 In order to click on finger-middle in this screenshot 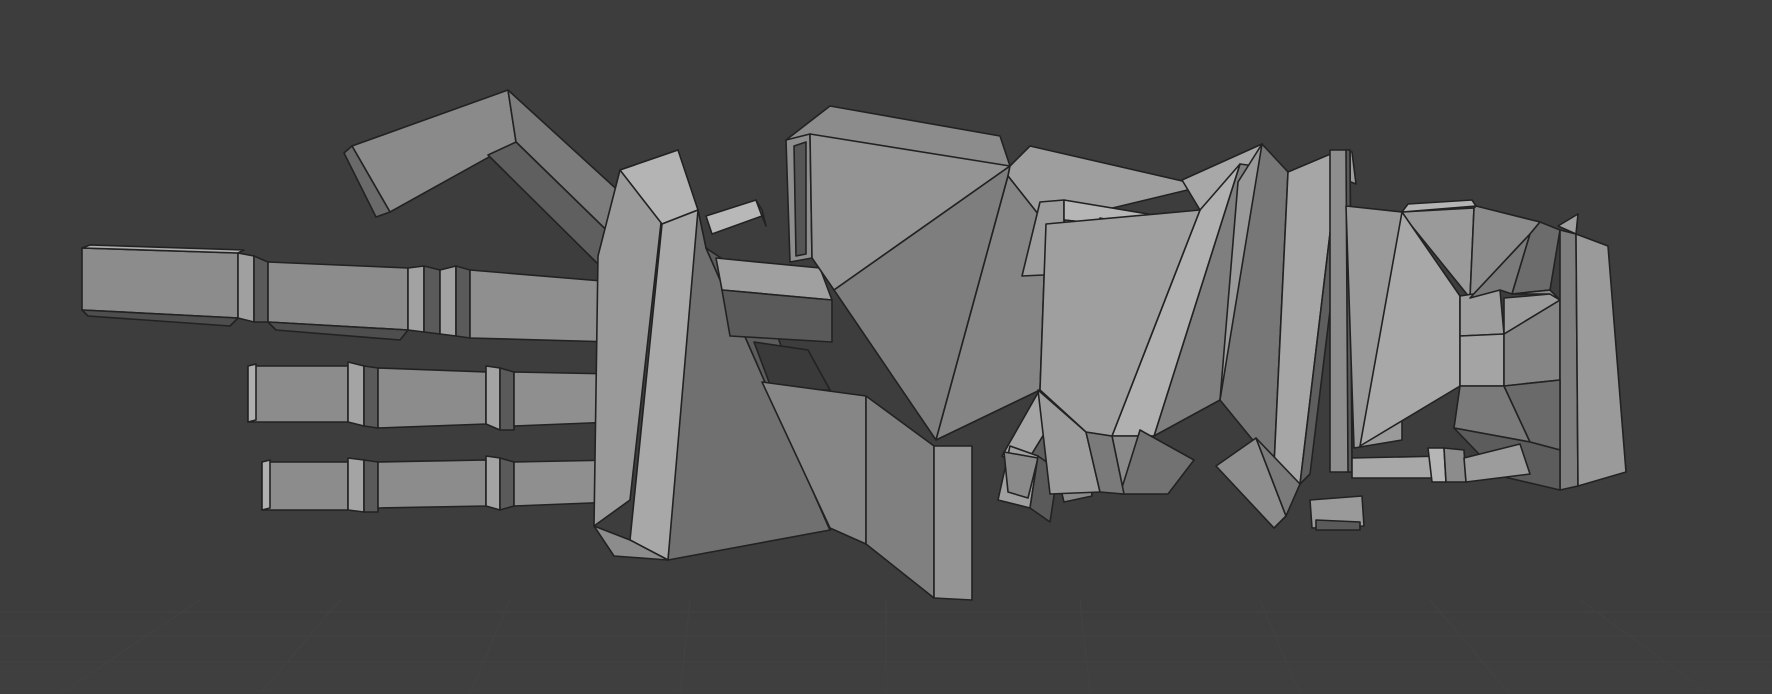, I will do `click(431, 396)`.